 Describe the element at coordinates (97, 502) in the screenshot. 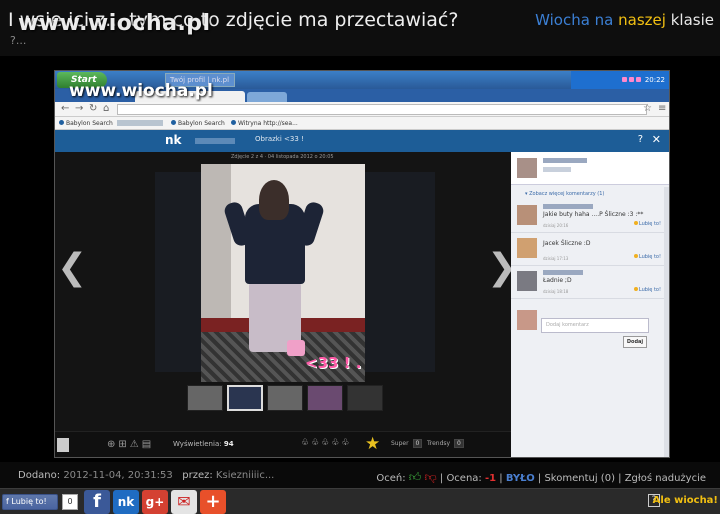

I see `facebook-share-icon: f` at that location.